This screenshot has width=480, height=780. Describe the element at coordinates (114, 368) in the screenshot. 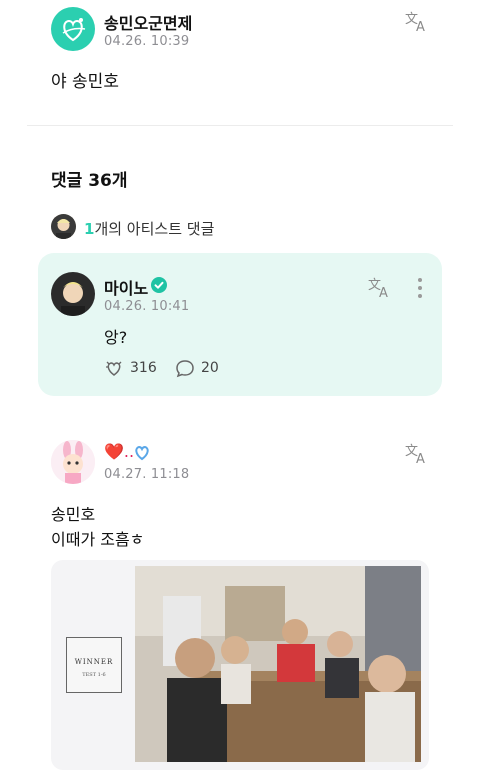

I see `heart-cheer-icon` at that location.